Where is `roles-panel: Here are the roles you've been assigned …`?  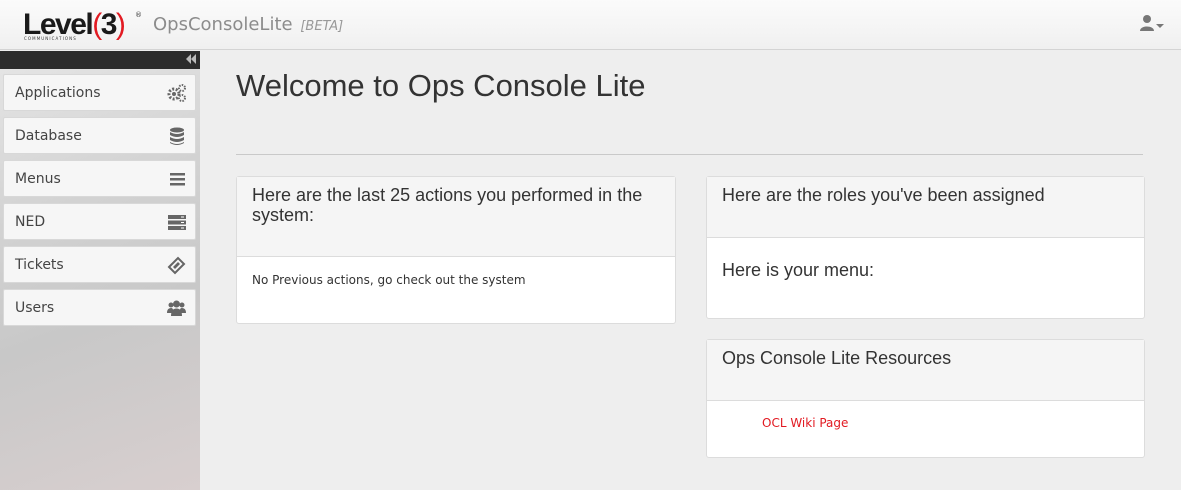
roles-panel: Here are the roles you've been assigned … is located at coordinates (925, 247).